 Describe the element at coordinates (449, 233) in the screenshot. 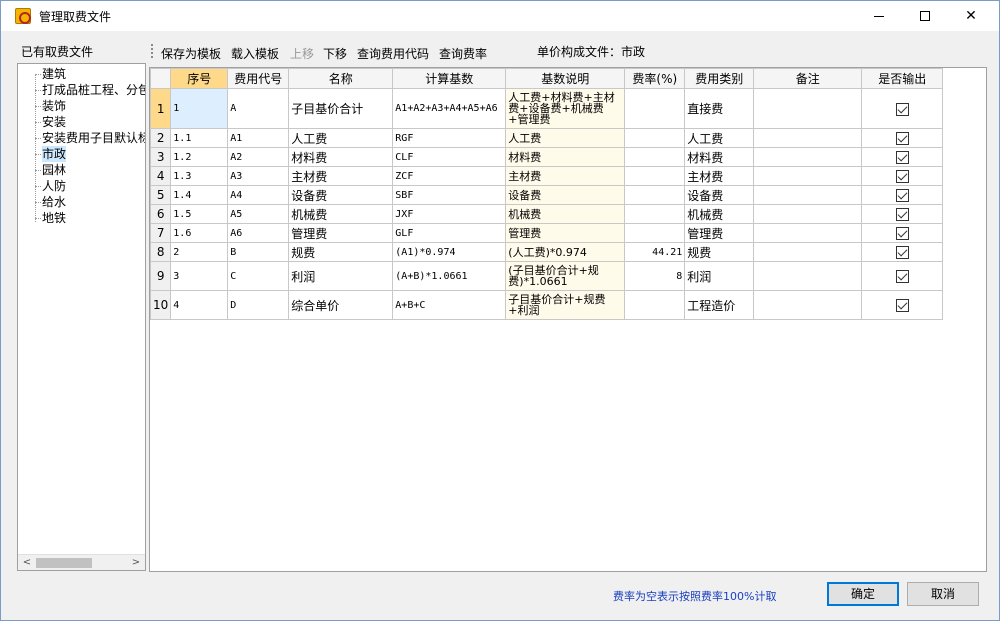

I see `cell-base: GLF` at that location.